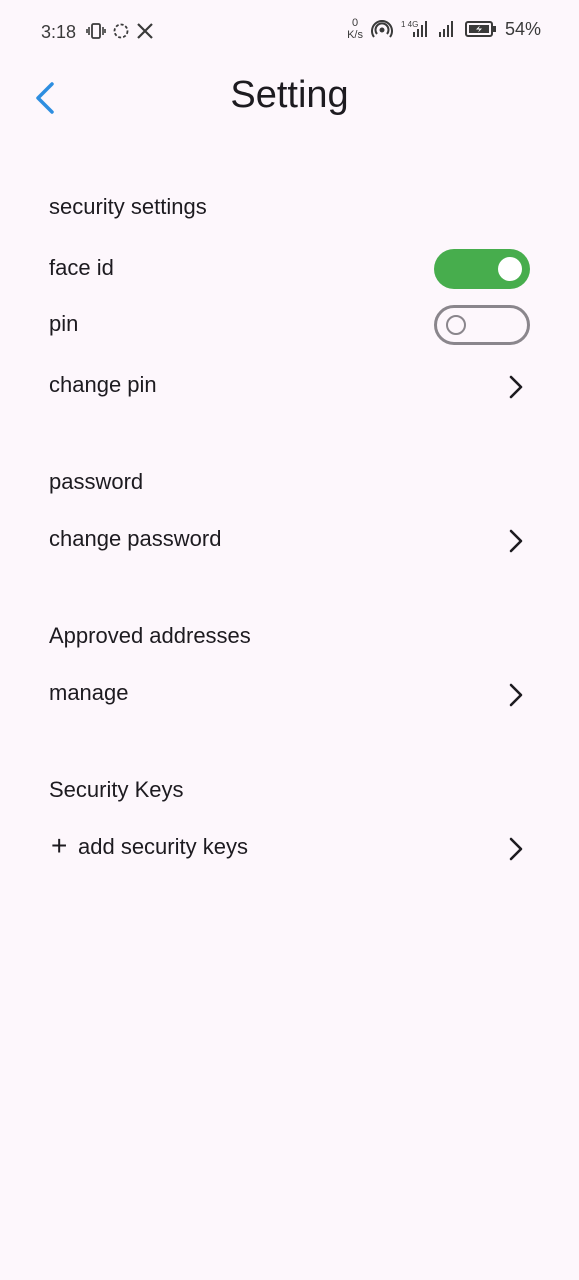  What do you see at coordinates (96, 481) in the screenshot?
I see `section-title-password: password` at bounding box center [96, 481].